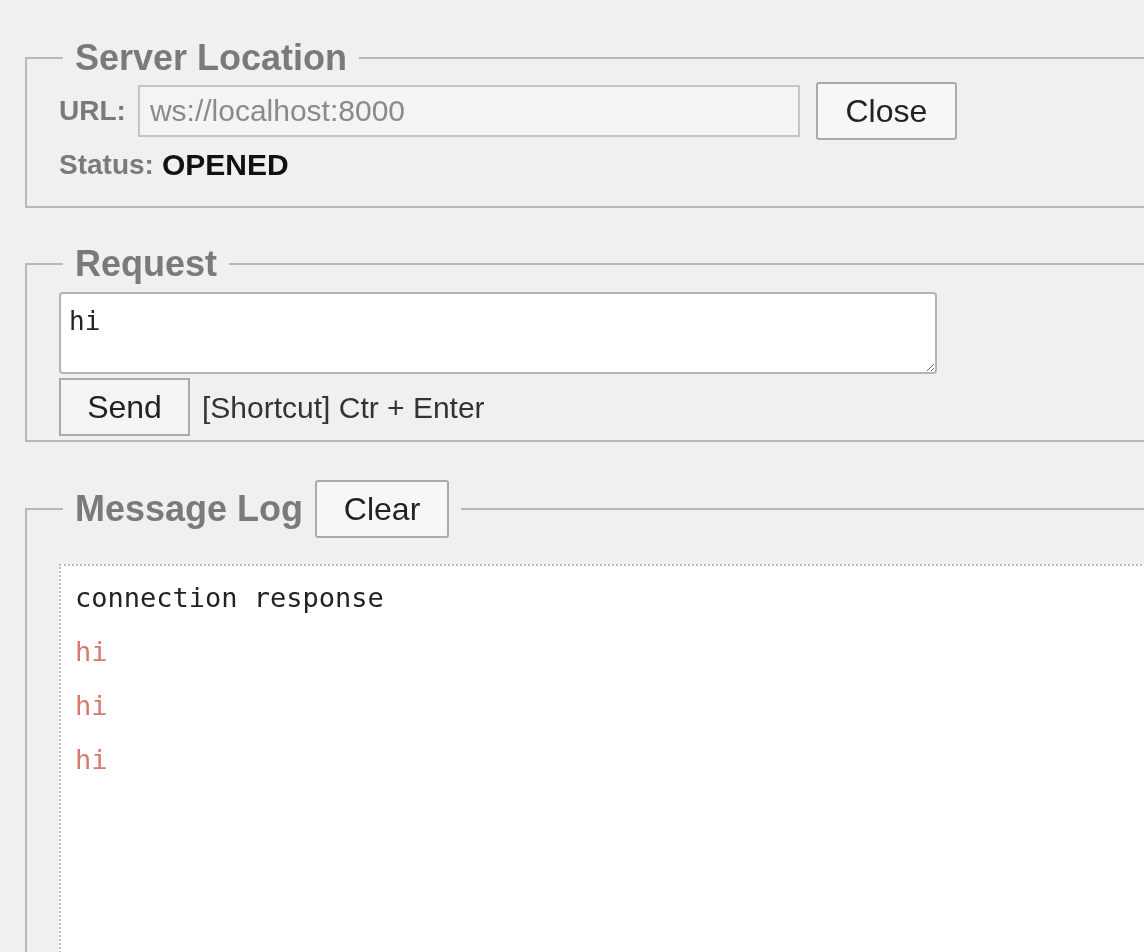 The height and width of the screenshot is (952, 1144). What do you see at coordinates (498, 333) in the screenshot?
I see `request-text-area: hi` at bounding box center [498, 333].